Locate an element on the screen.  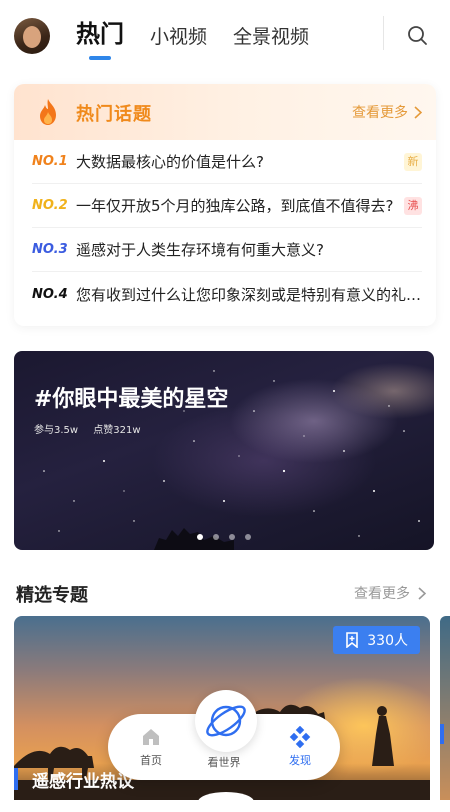
avatar is located at coordinates (32, 36).